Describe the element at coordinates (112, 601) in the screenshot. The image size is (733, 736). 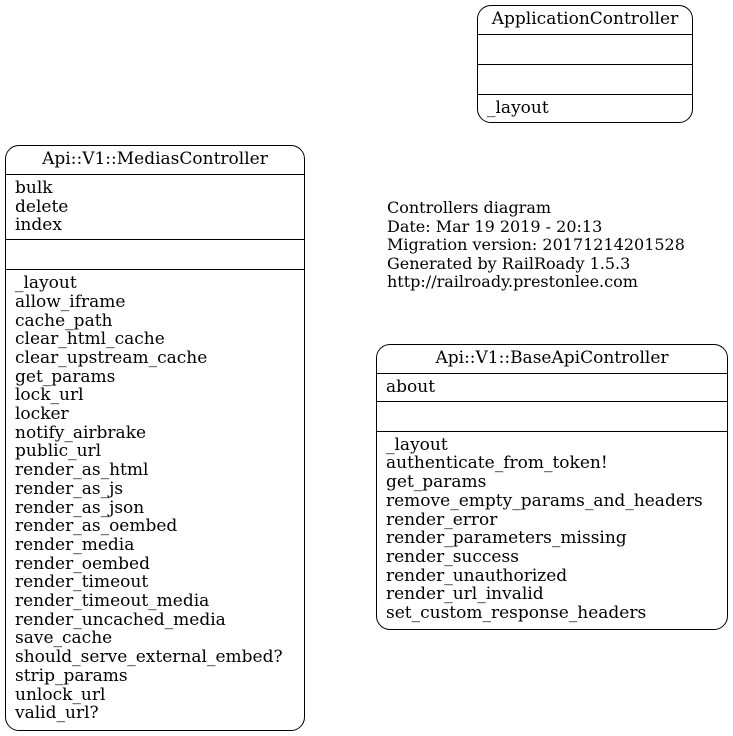
I see `method-item: render_timeout_media` at that location.